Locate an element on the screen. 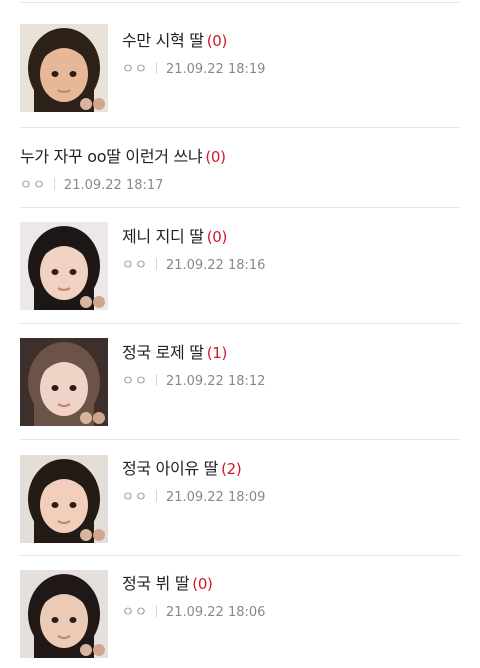  post-date: 21.09.22 18:06 is located at coordinates (215, 612).